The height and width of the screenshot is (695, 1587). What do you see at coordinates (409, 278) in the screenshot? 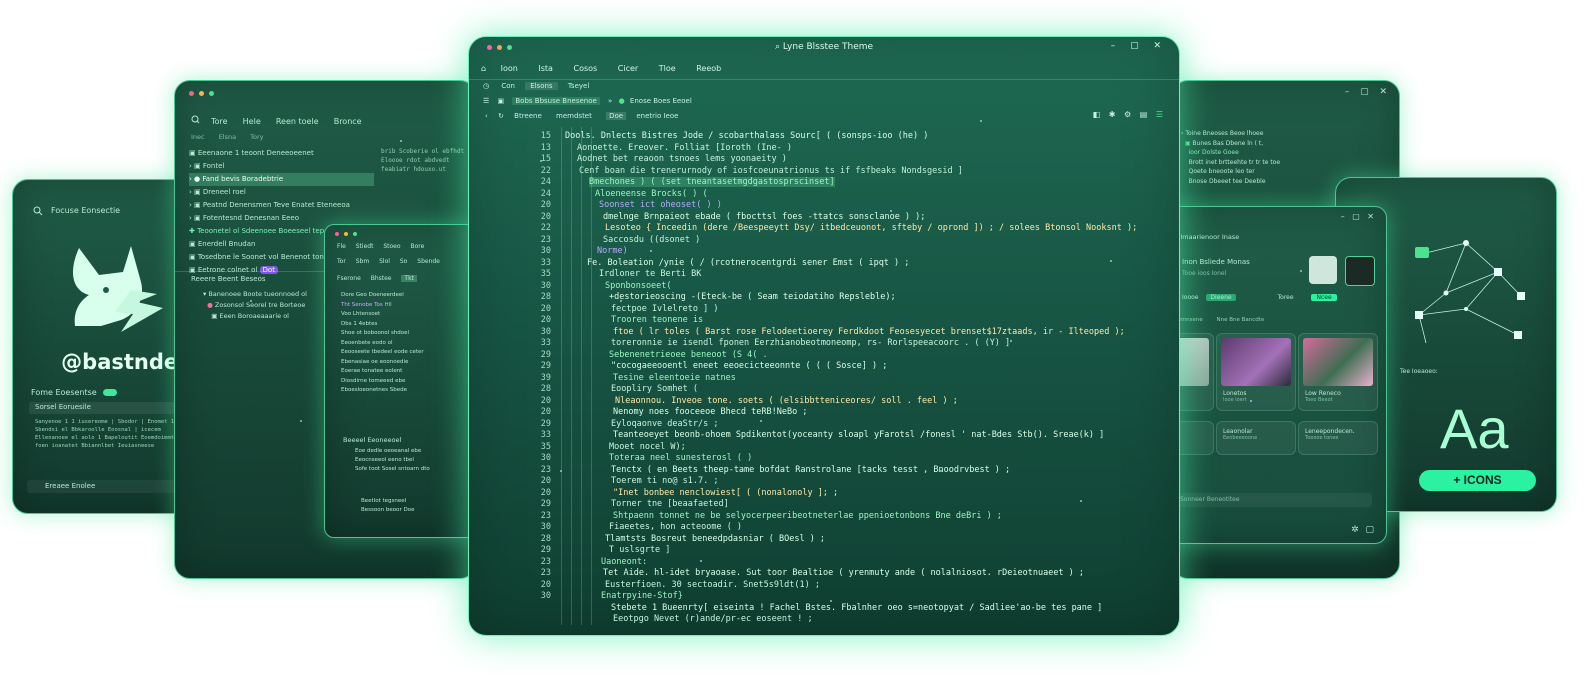
I see `tab-active: Tkt` at bounding box center [409, 278].